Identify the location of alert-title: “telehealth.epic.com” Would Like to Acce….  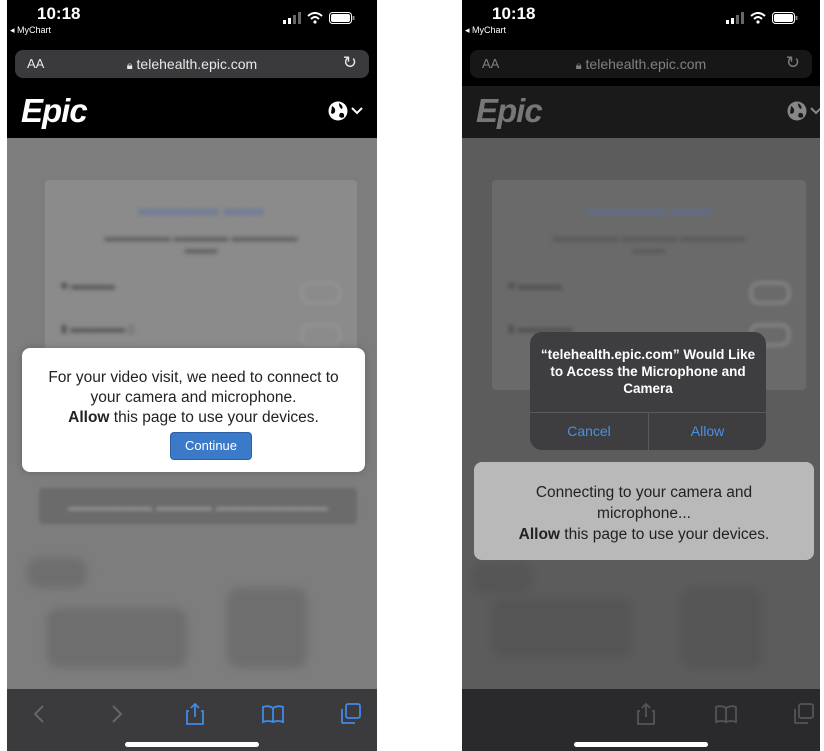
(648, 371).